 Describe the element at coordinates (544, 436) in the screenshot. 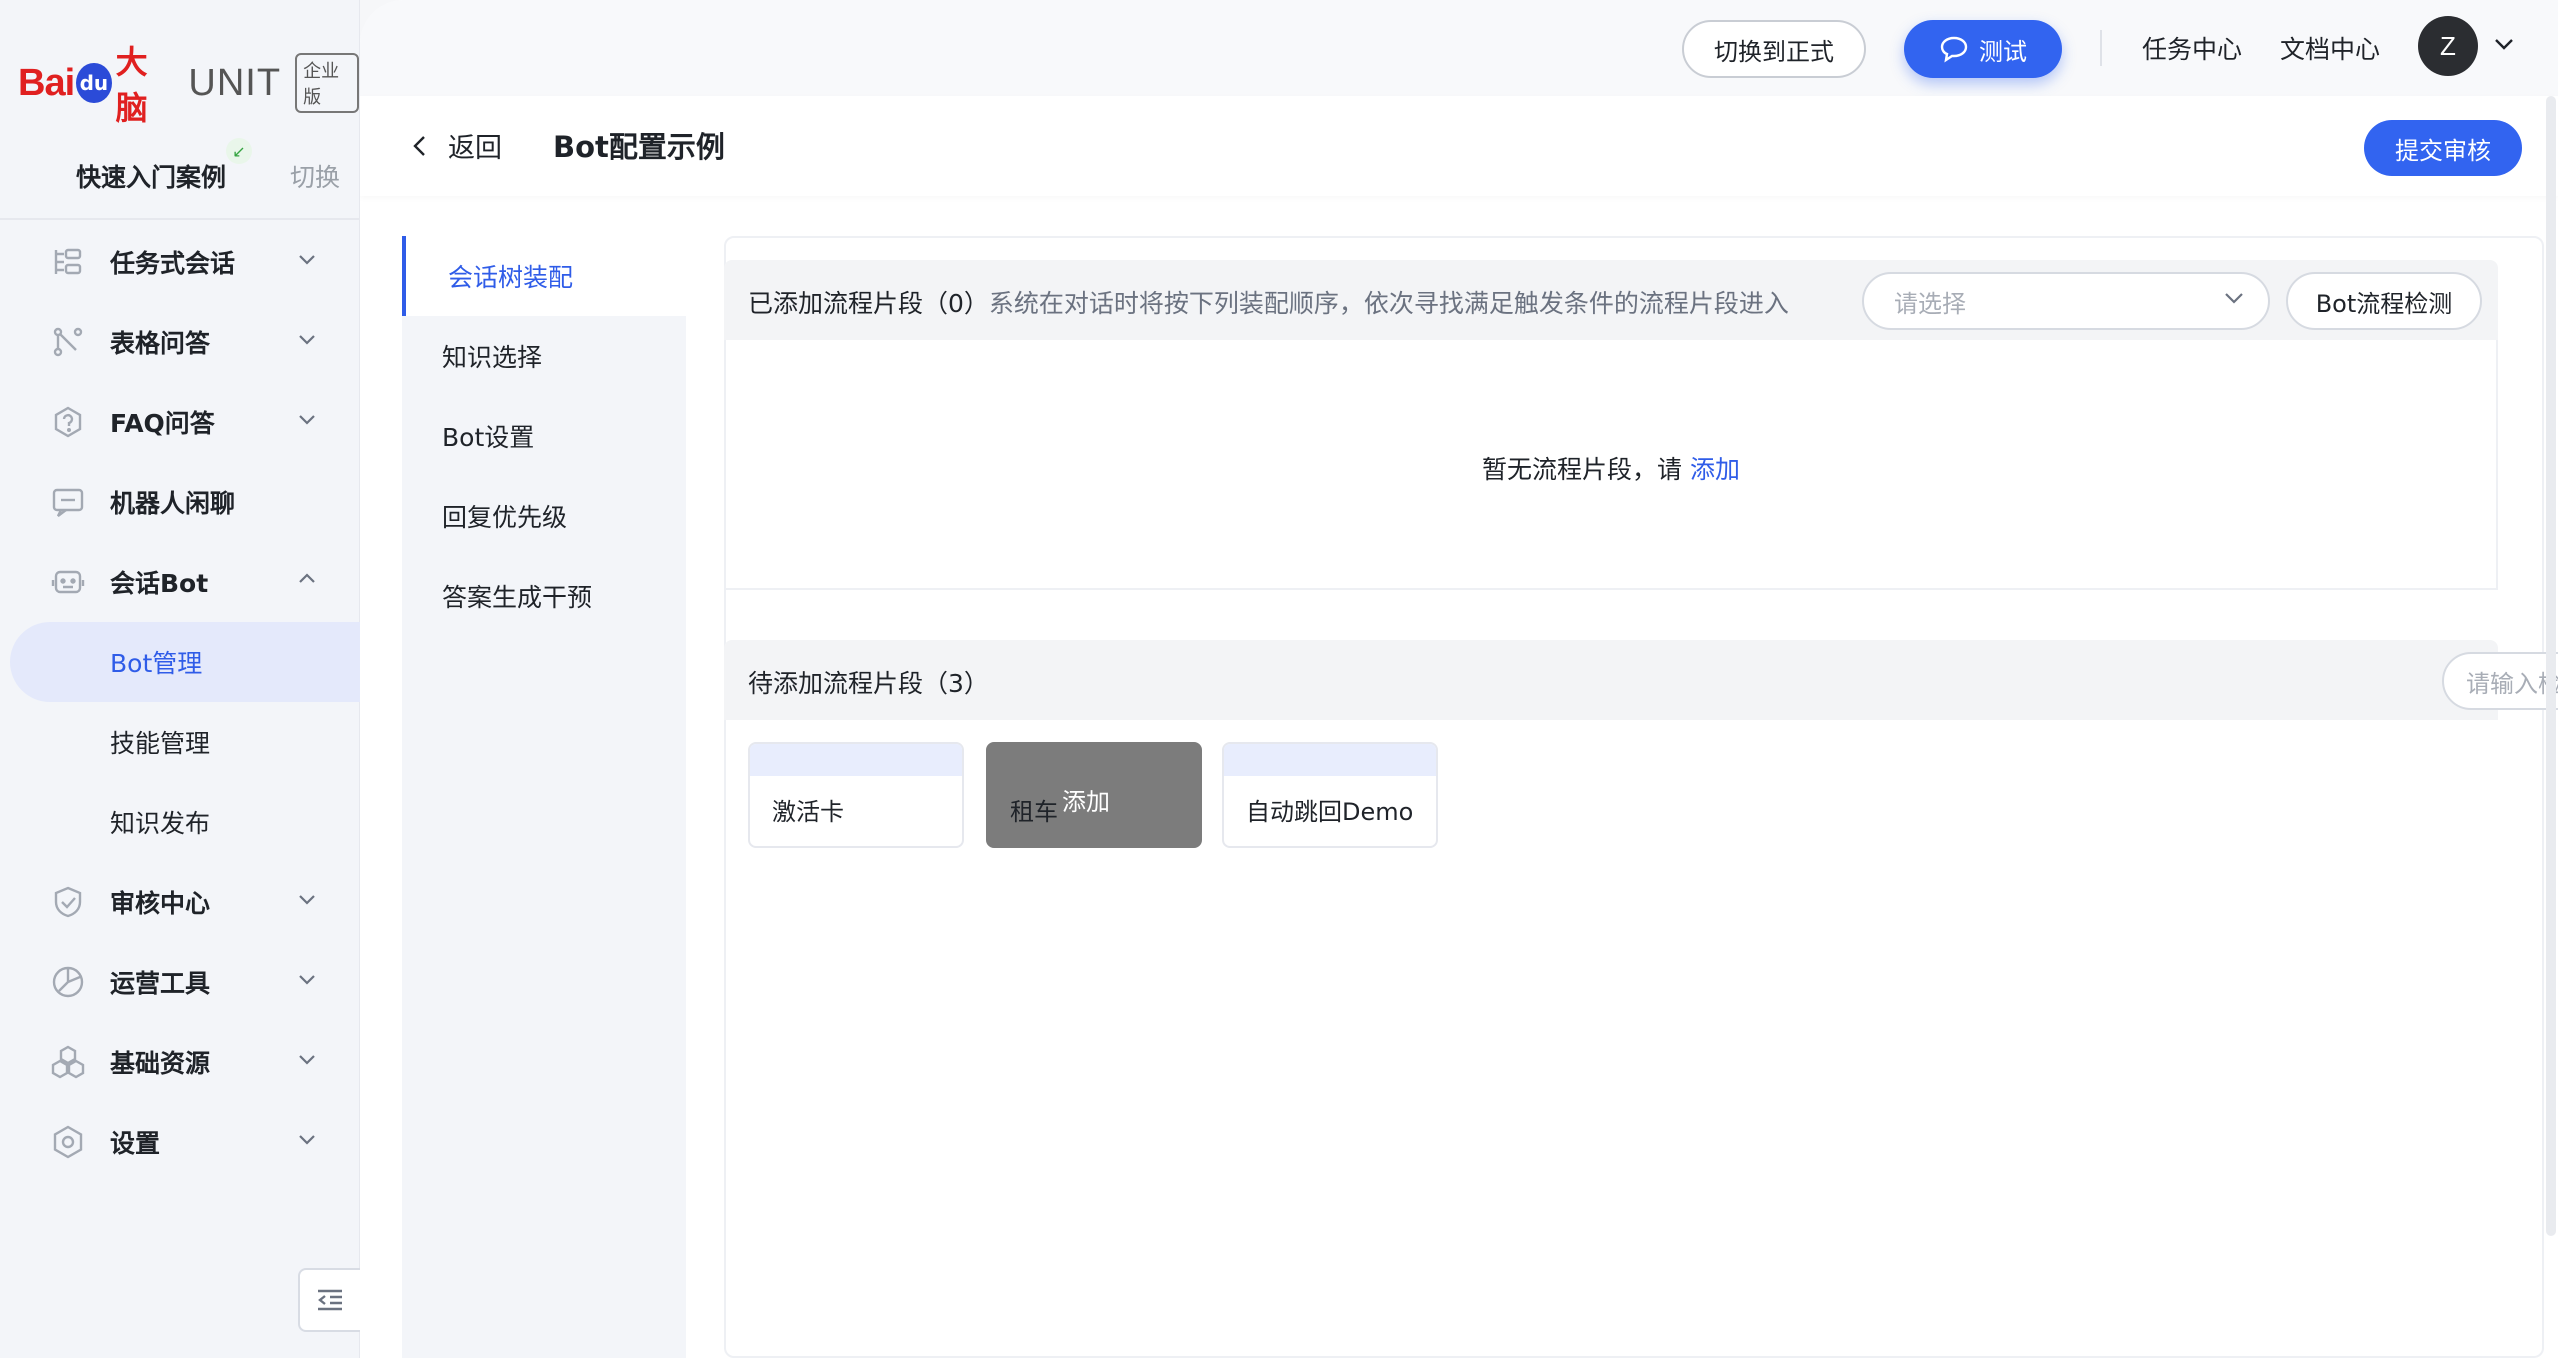

I see `tab-bot-settings: Bot设置` at that location.